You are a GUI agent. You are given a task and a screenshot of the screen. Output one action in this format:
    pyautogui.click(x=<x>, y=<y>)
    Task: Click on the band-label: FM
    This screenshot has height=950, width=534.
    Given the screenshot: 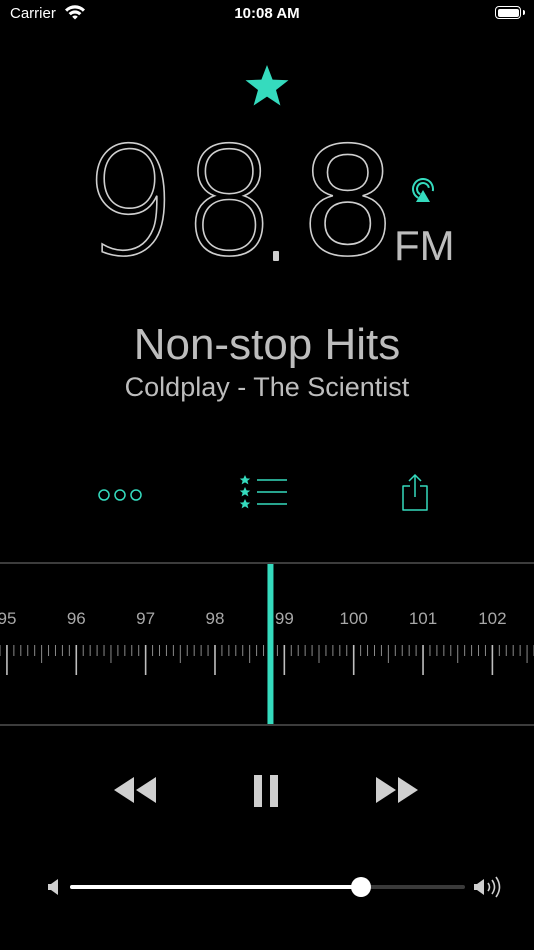 What is the action you would take?
    pyautogui.click(x=424, y=245)
    